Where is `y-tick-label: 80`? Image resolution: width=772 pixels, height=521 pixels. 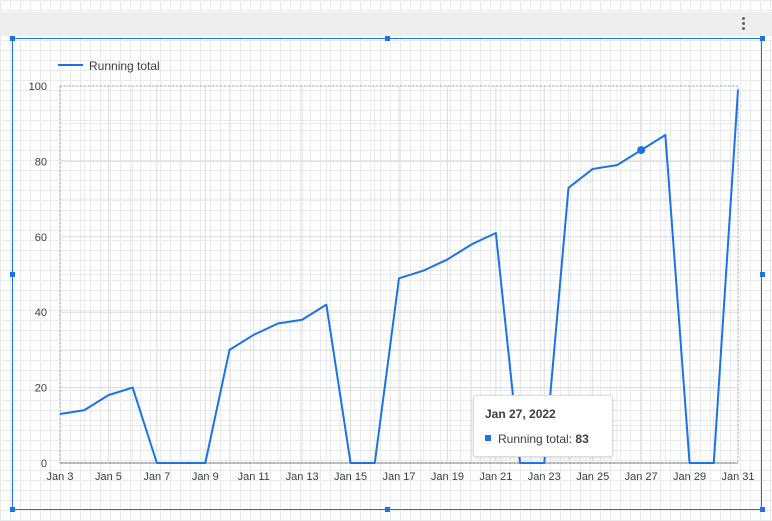
y-tick-label: 80 is located at coordinates (41, 162).